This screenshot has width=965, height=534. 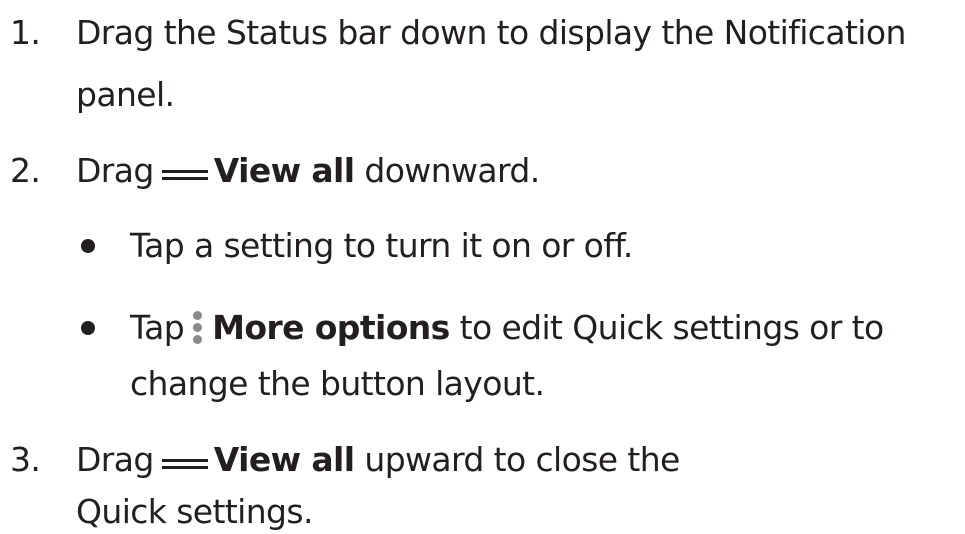 I want to click on bullet-2-dot, so click(x=88, y=328).